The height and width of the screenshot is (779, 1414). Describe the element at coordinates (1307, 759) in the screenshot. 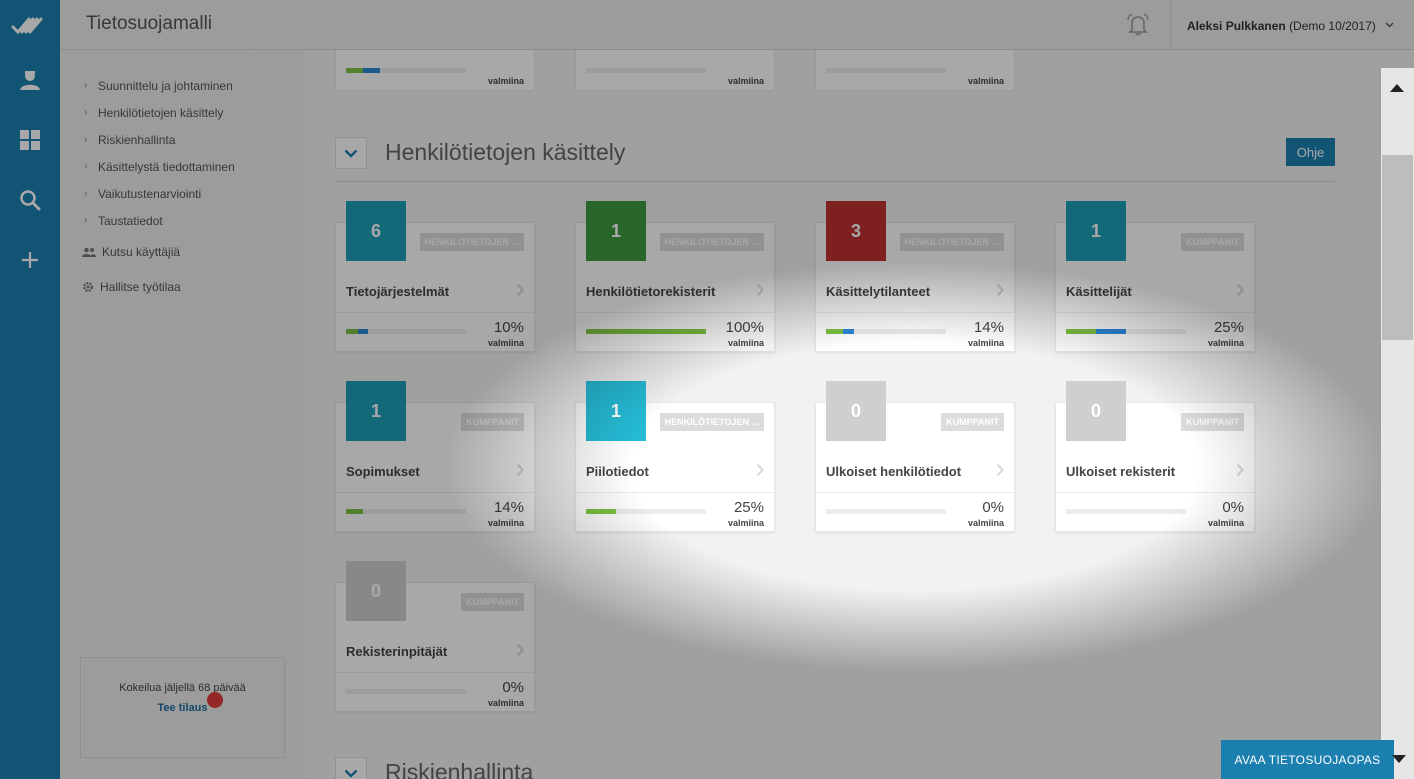

I see `open-guide-button: AVAA TIETOSUOJAOPAS` at that location.